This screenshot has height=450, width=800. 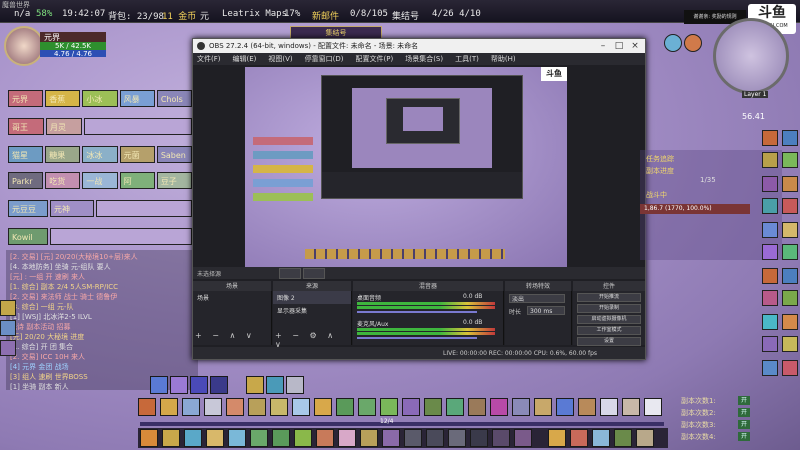 What do you see at coordinates (280, 59) in the screenshot?
I see `menu-view: 视图(V)` at bounding box center [280, 59].